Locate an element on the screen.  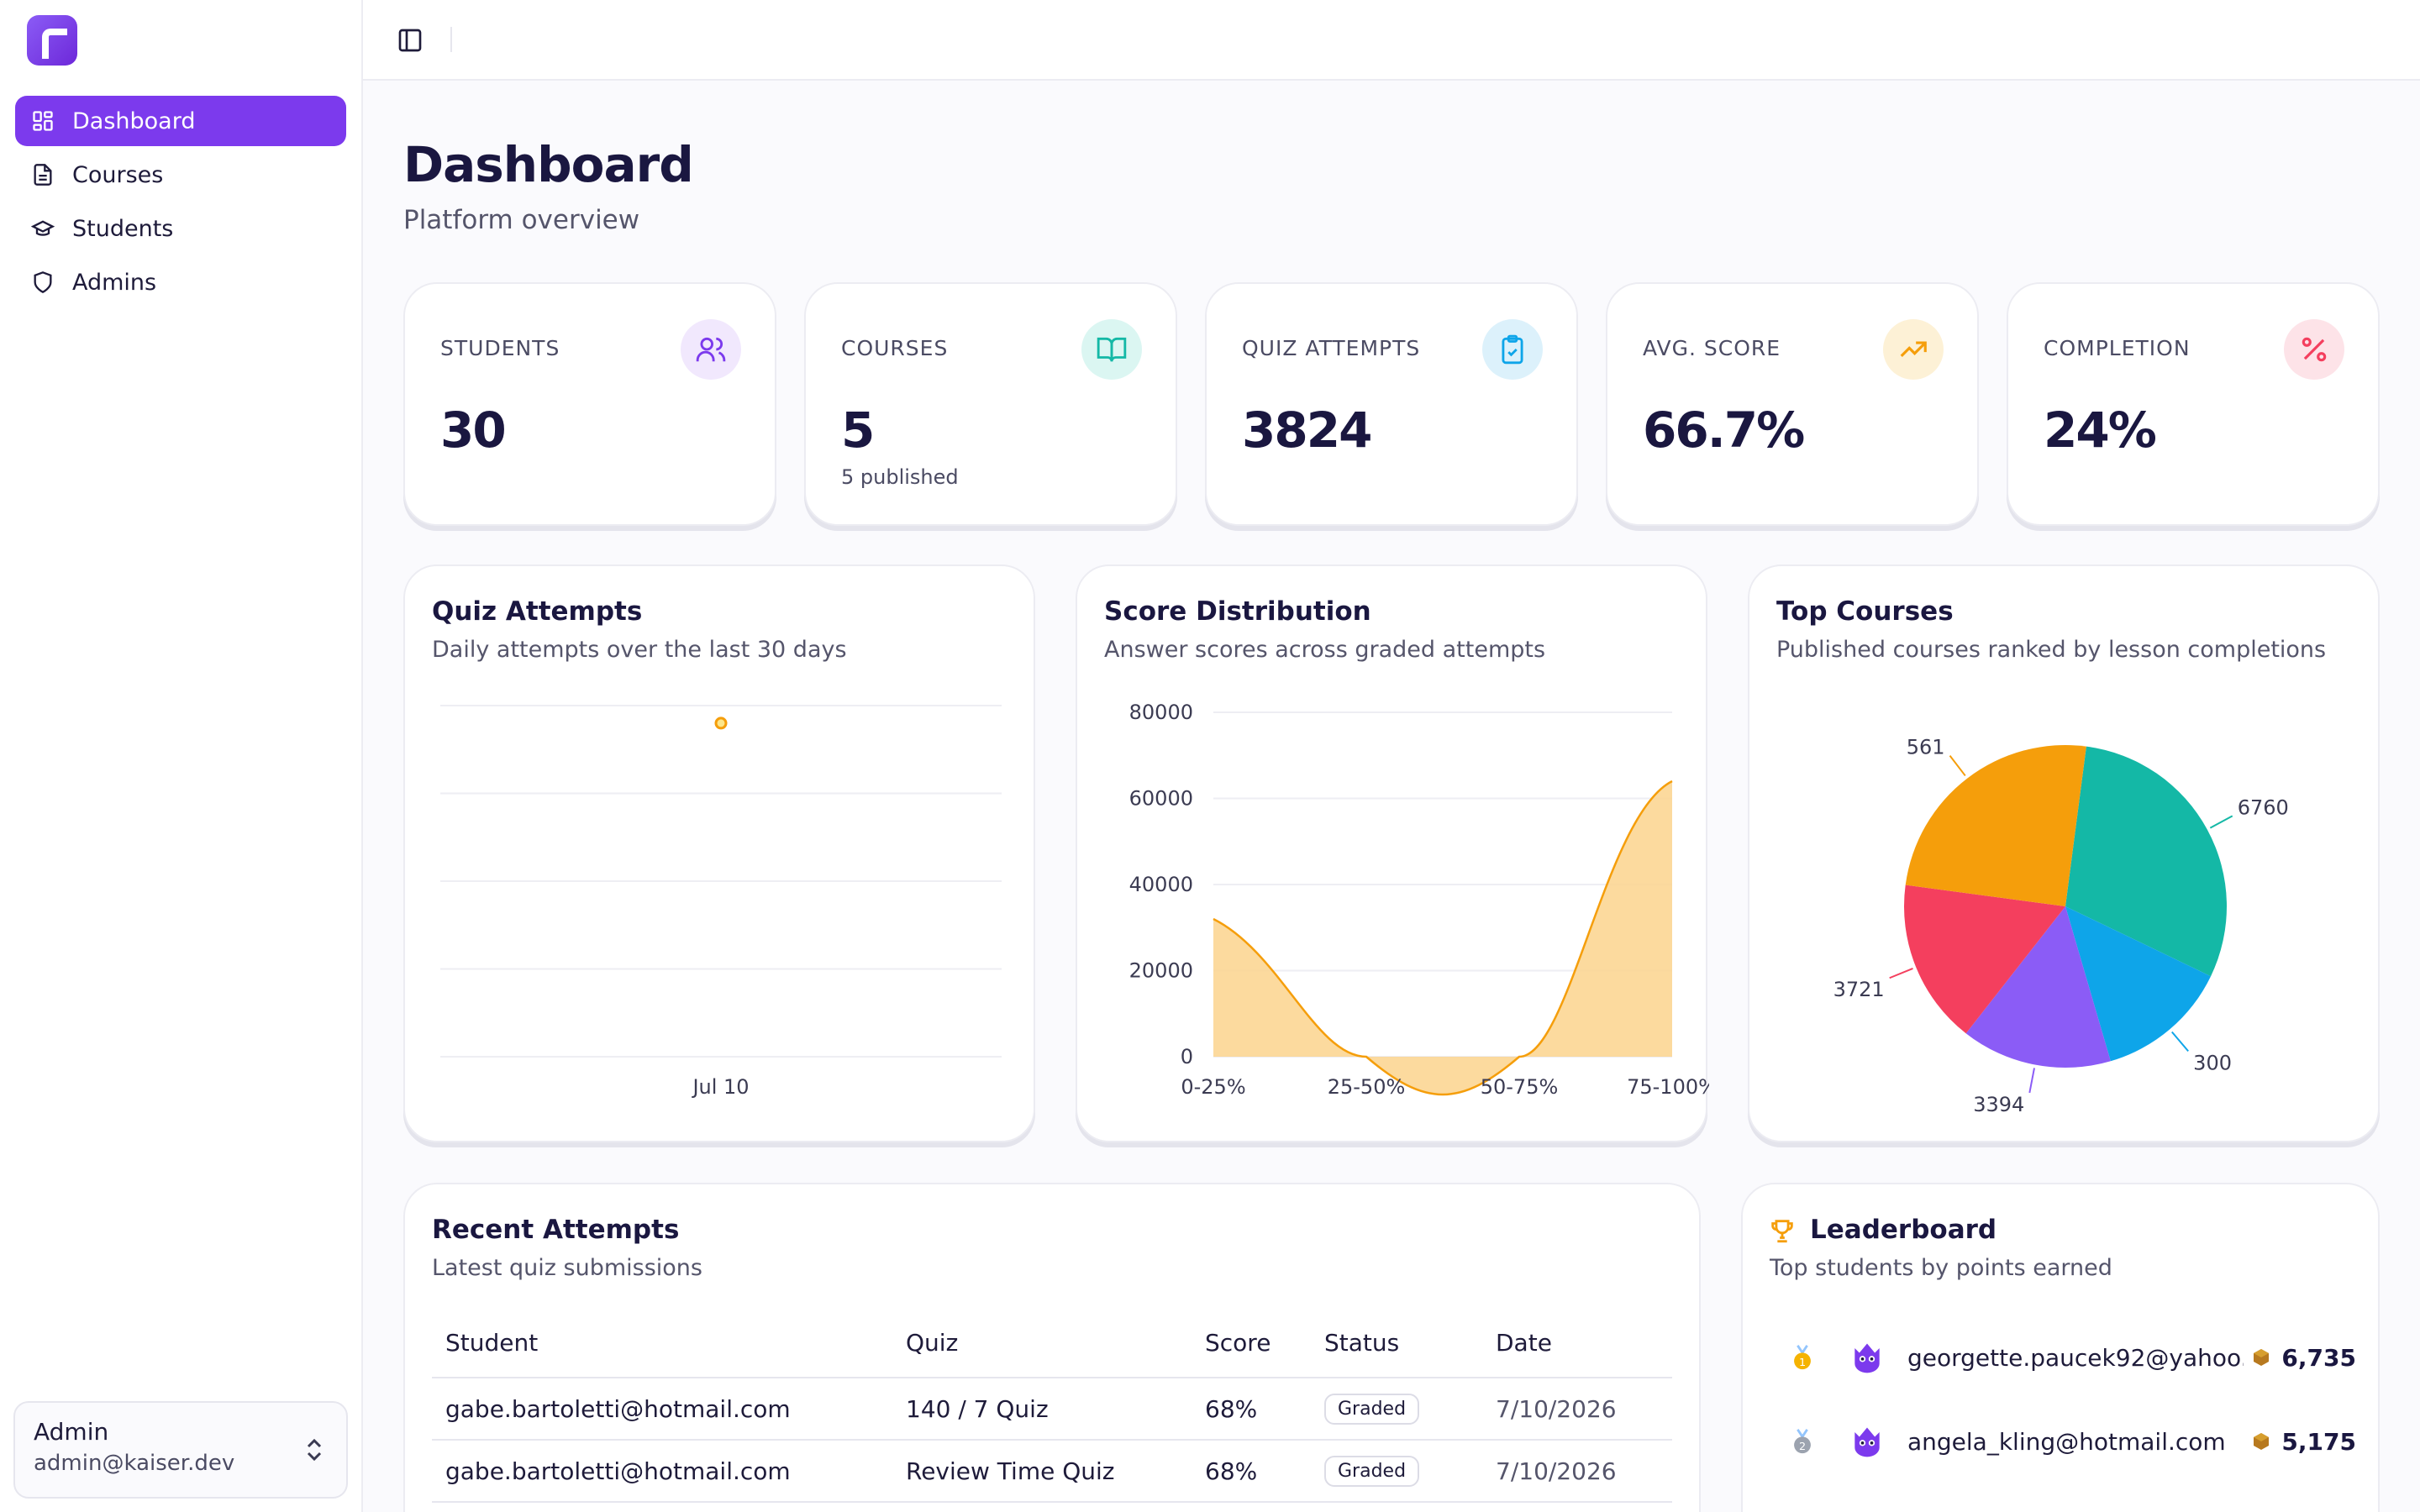
leaderboard-email: angela_kling@hotmail.com is located at coordinates (2066, 1441).